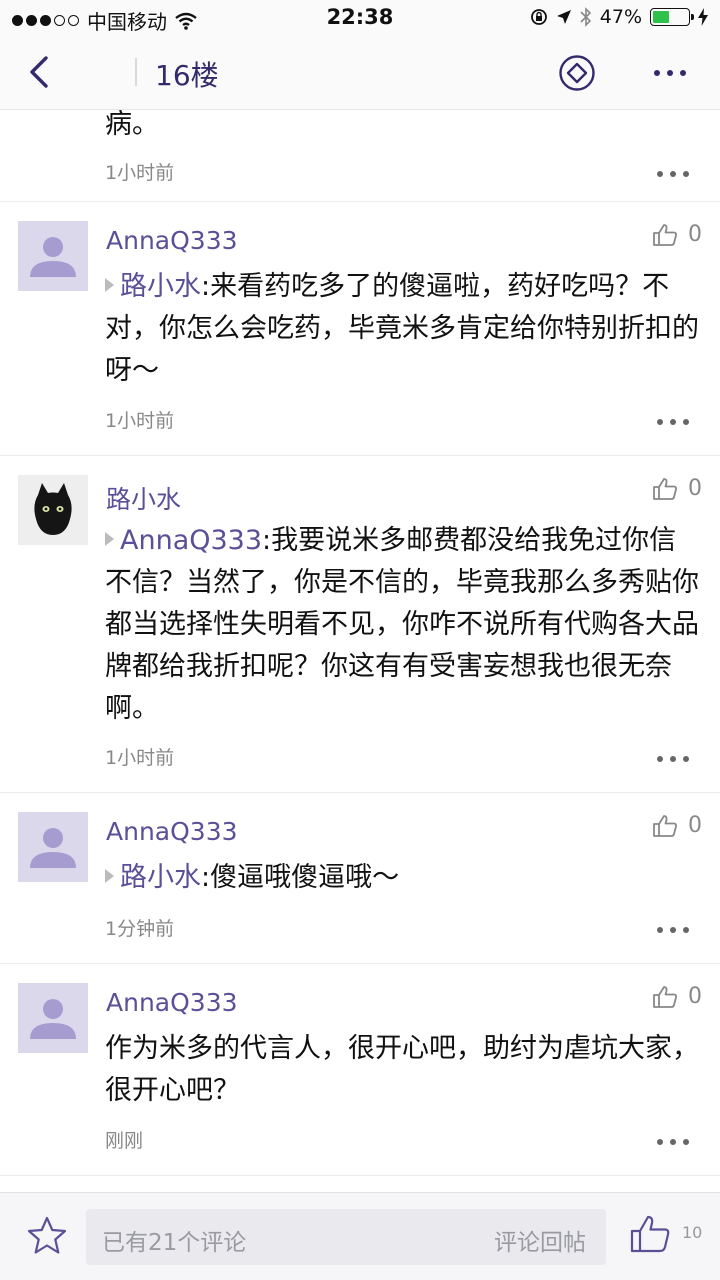  What do you see at coordinates (140, 929) in the screenshot?
I see `comment-time: 1分钟前` at bounding box center [140, 929].